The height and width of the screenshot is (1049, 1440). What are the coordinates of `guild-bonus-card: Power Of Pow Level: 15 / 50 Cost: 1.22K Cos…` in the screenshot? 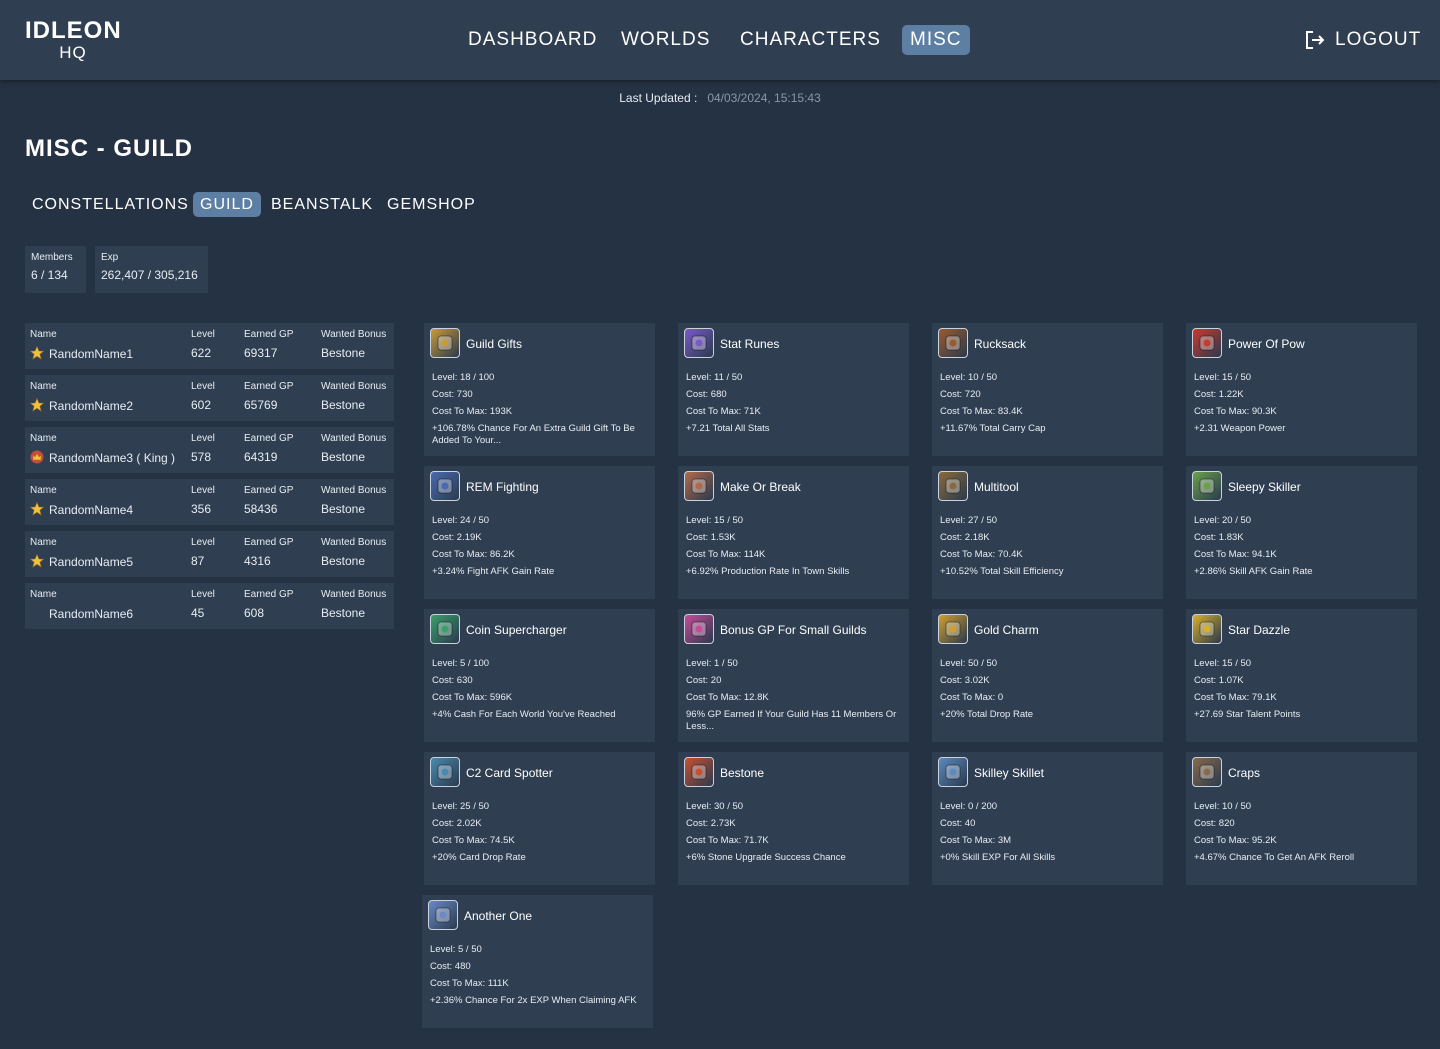 It's located at (1301, 389).